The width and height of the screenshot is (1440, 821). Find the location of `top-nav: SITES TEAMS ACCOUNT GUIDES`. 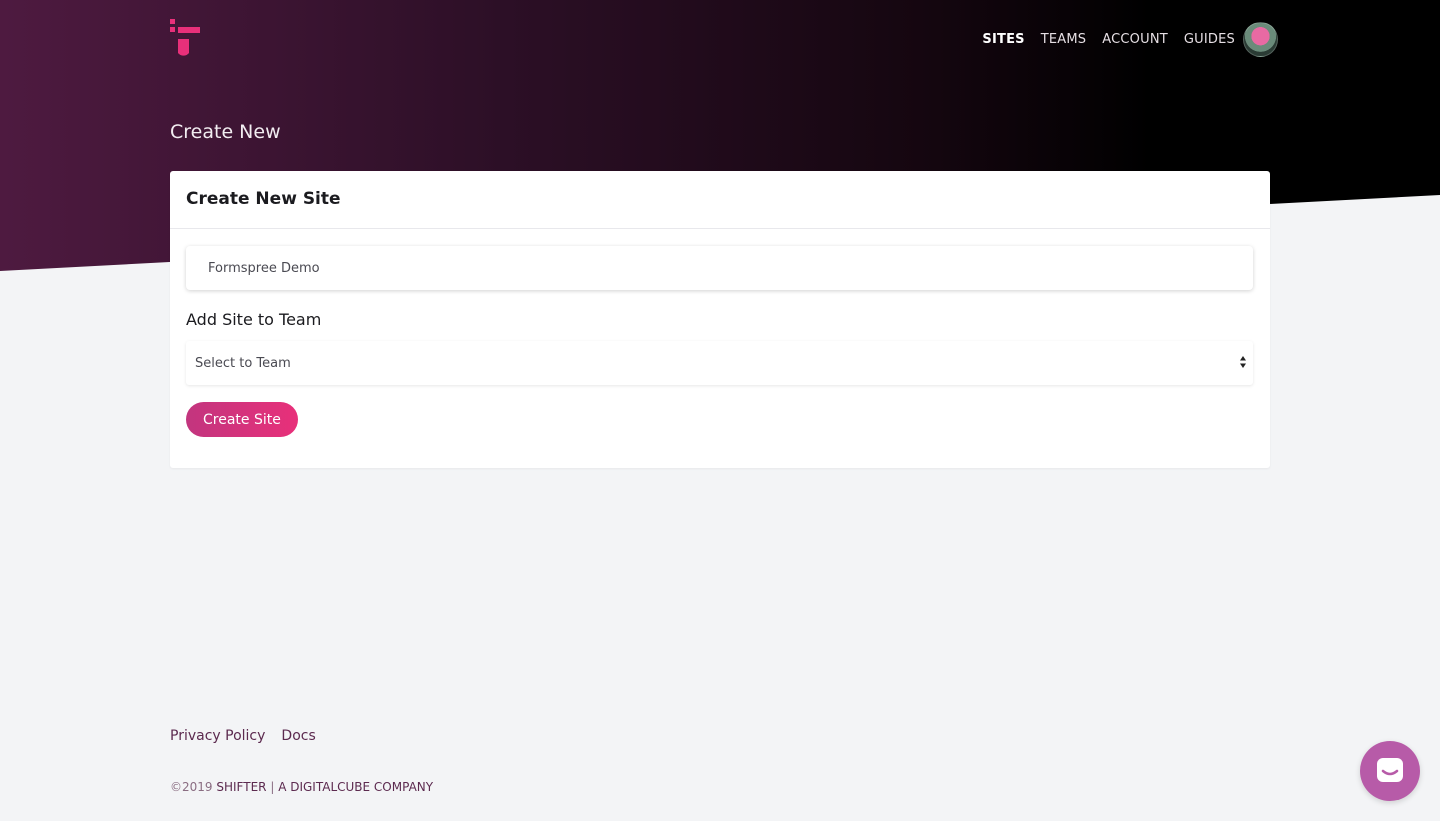

top-nav: SITES TEAMS ACCOUNT GUIDES is located at coordinates (1122, 39).